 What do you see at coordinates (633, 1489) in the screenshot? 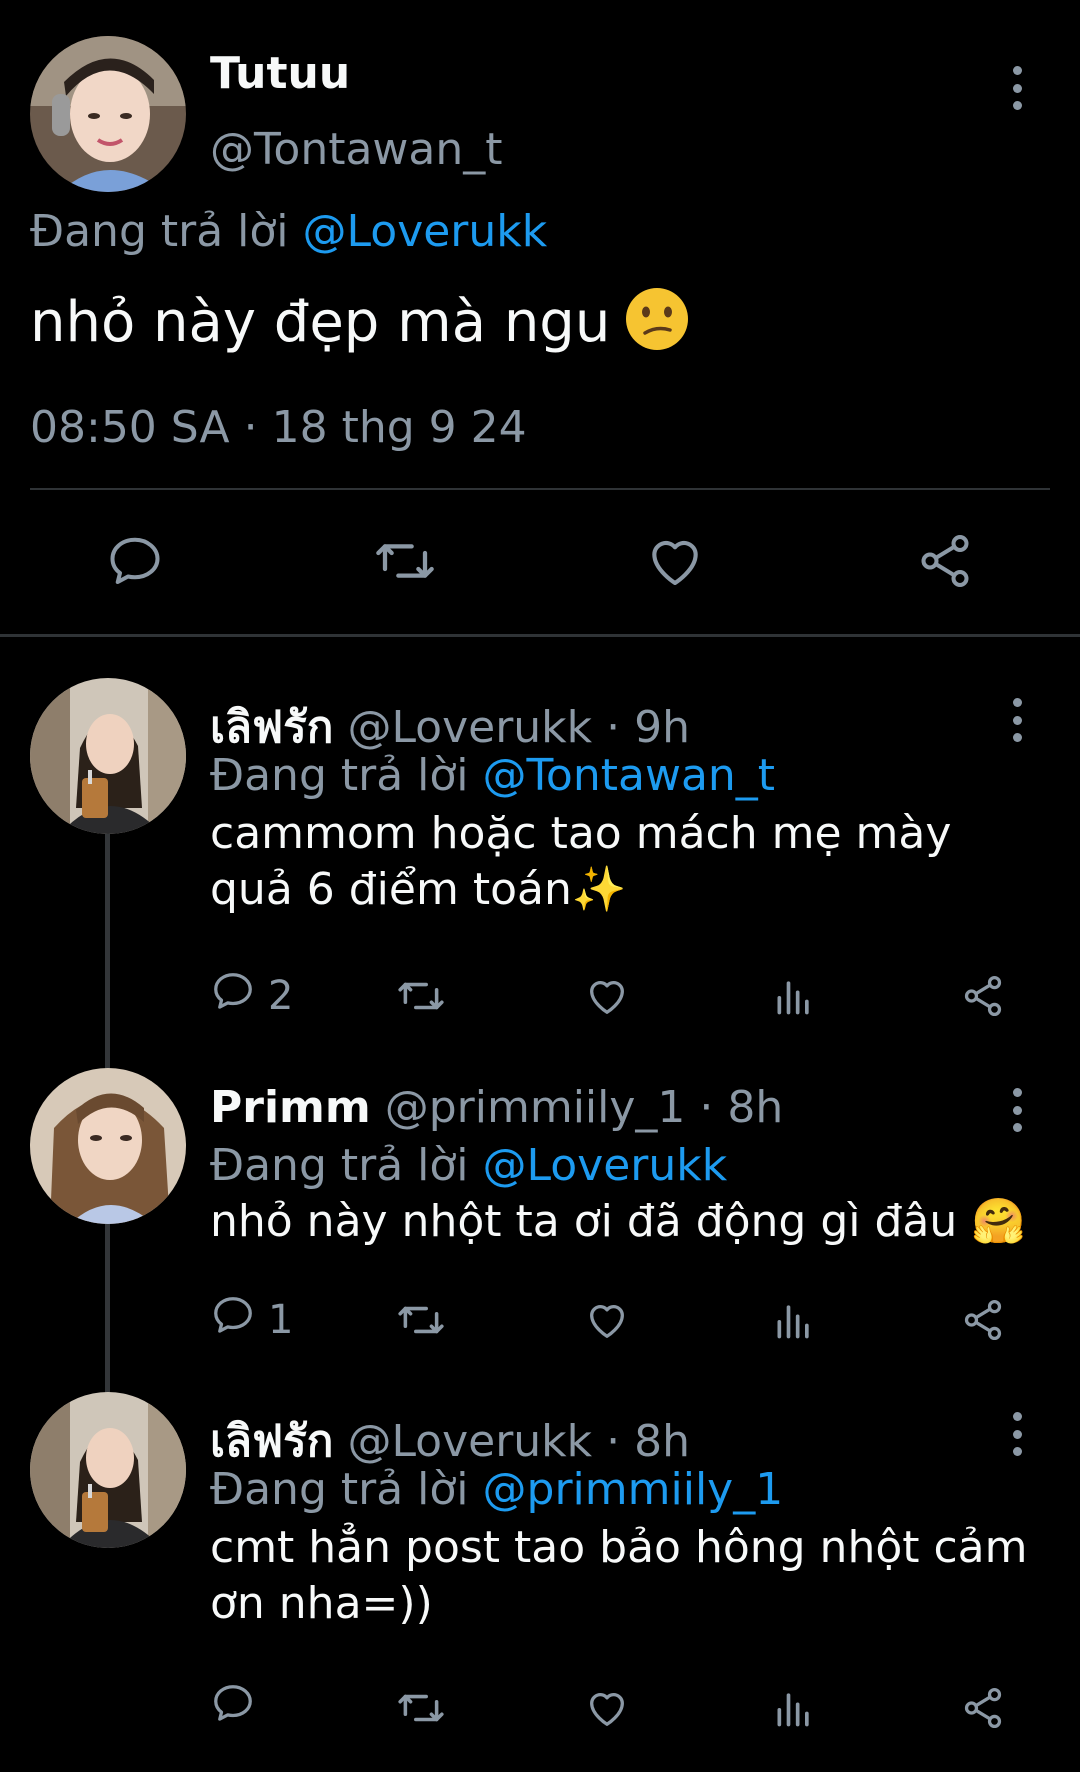
I see `mention-link: @primmiily_1` at bounding box center [633, 1489].